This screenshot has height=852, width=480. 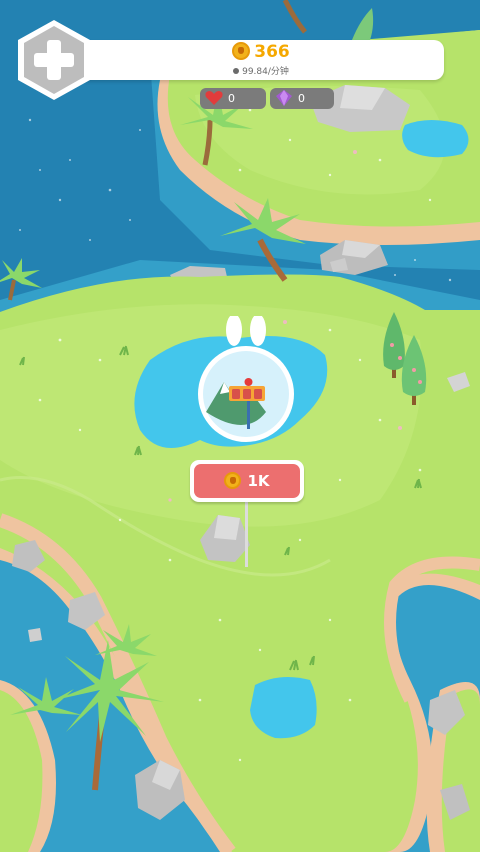 I want to click on sign-pole, so click(x=246, y=534).